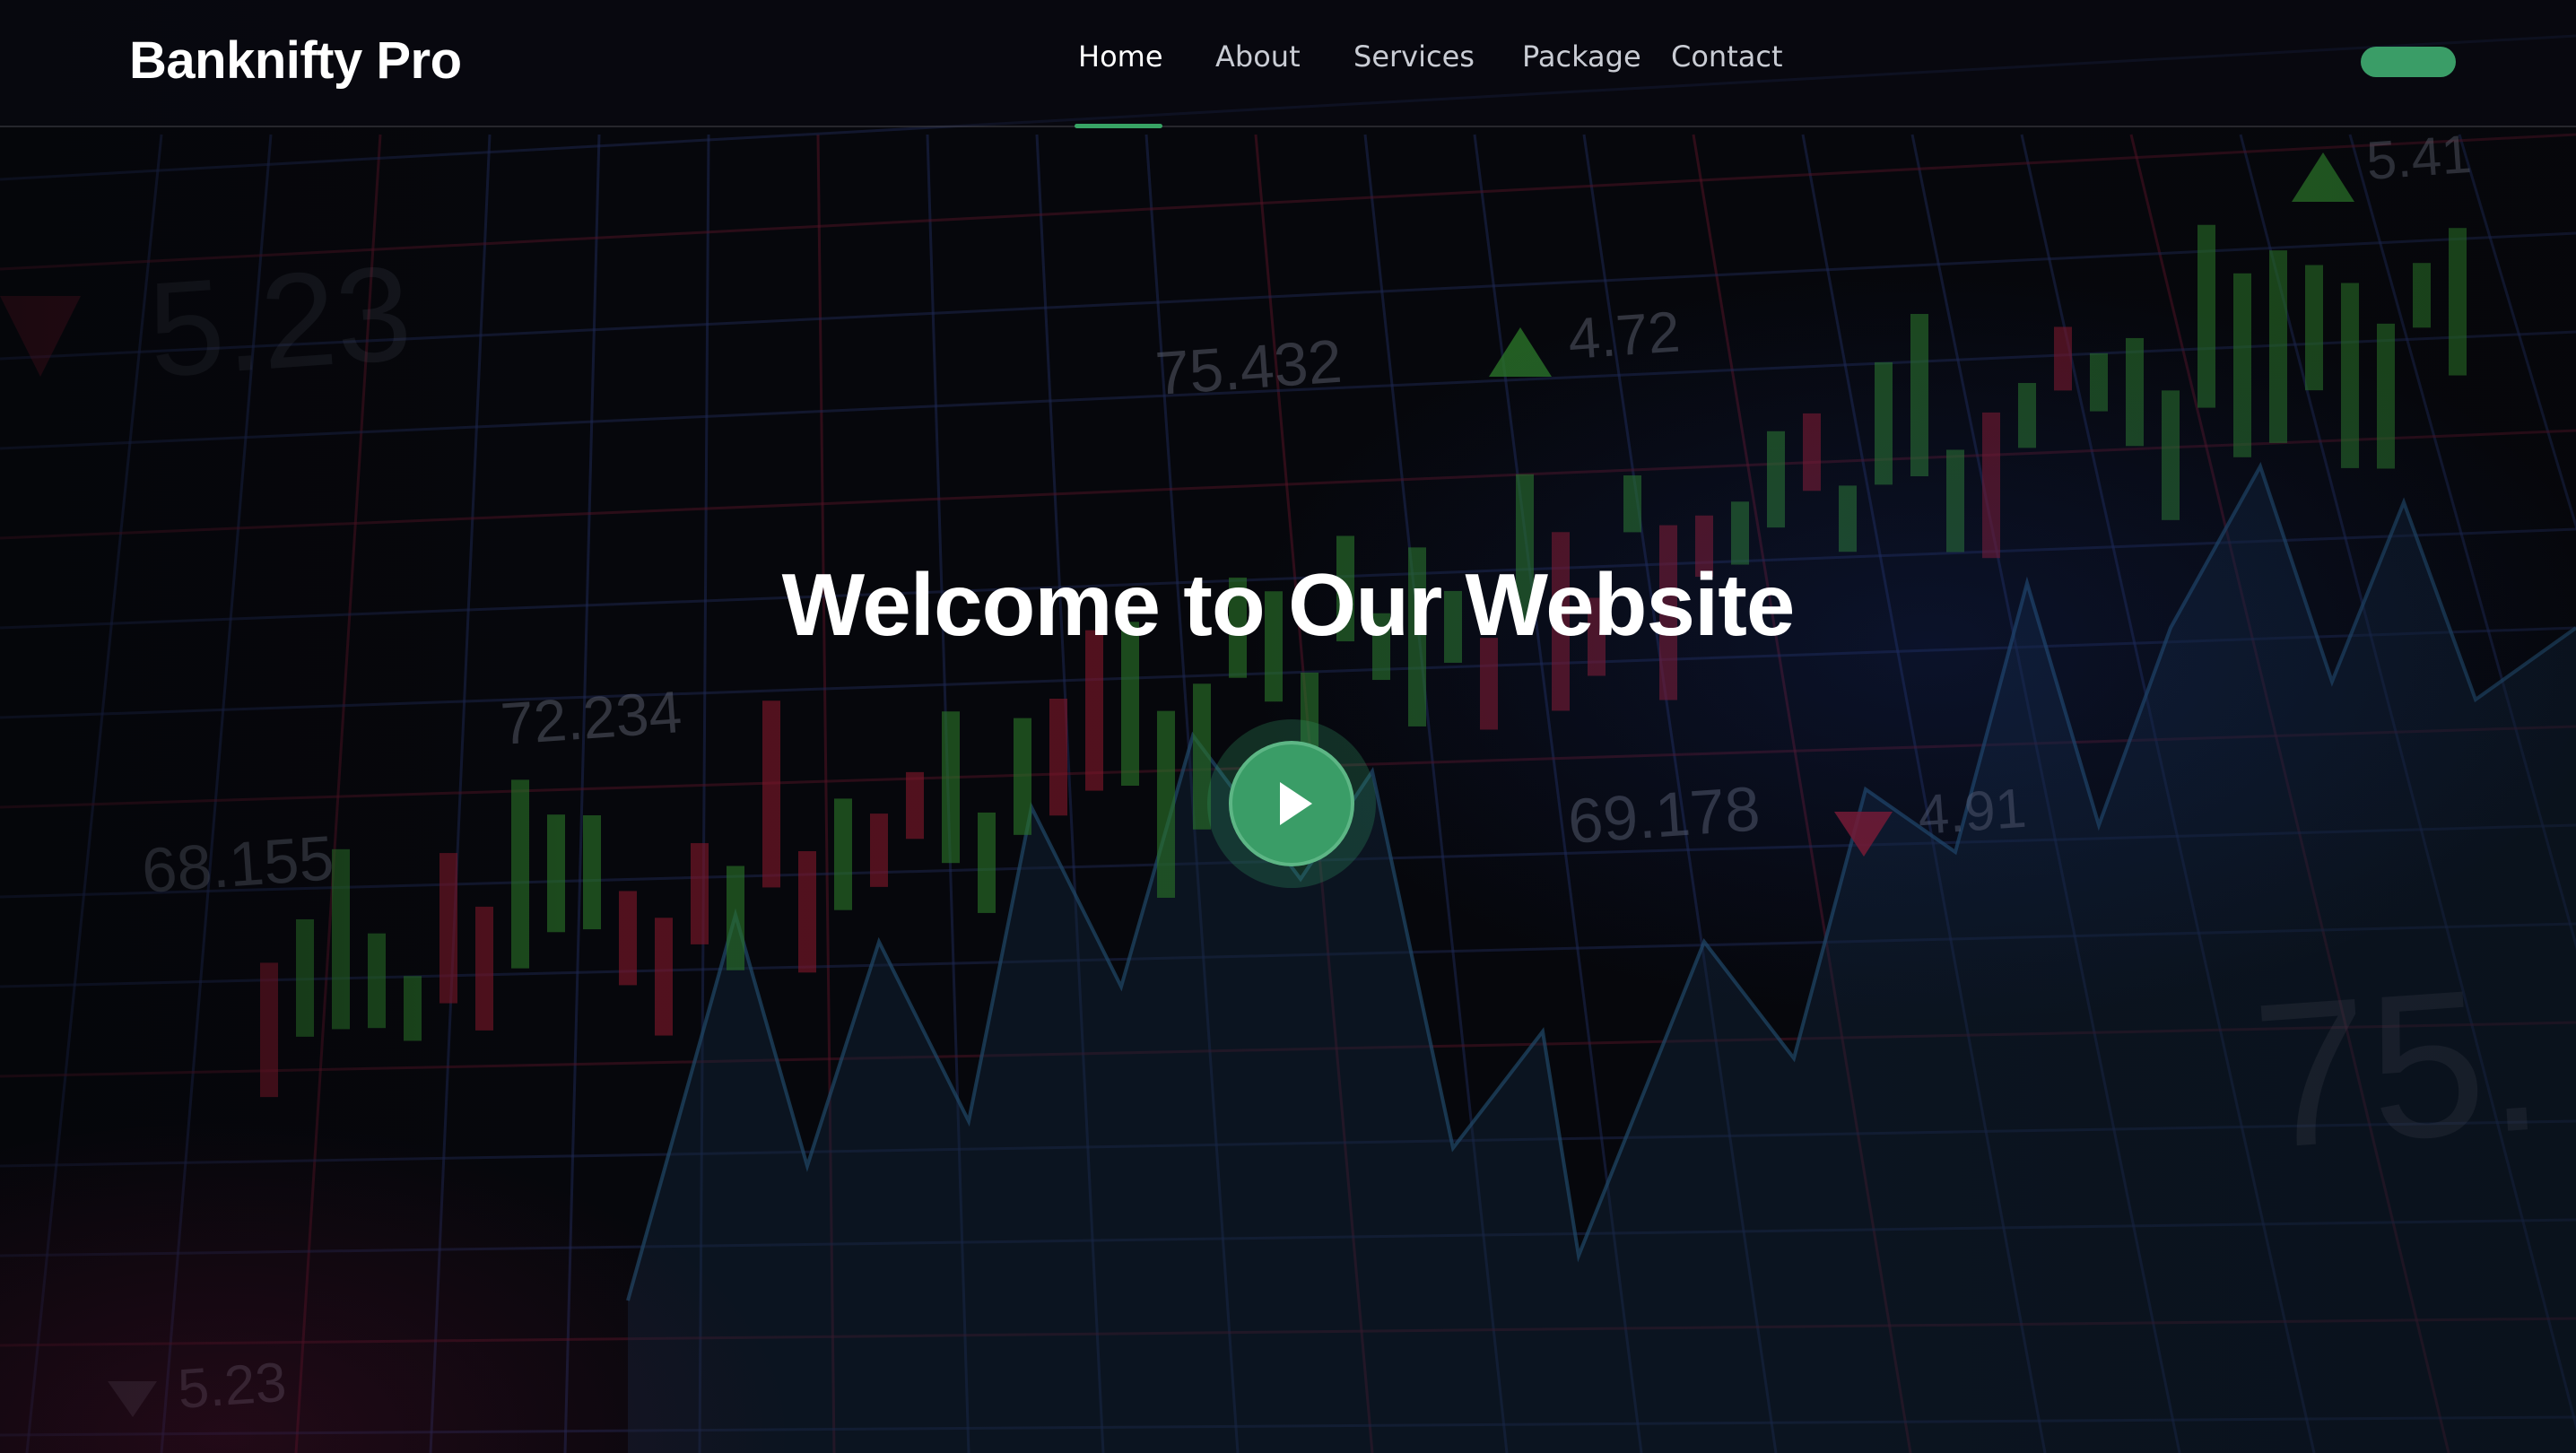  Describe the element at coordinates (1249, 367) in the screenshot. I see `background-number: 75.432` at that location.